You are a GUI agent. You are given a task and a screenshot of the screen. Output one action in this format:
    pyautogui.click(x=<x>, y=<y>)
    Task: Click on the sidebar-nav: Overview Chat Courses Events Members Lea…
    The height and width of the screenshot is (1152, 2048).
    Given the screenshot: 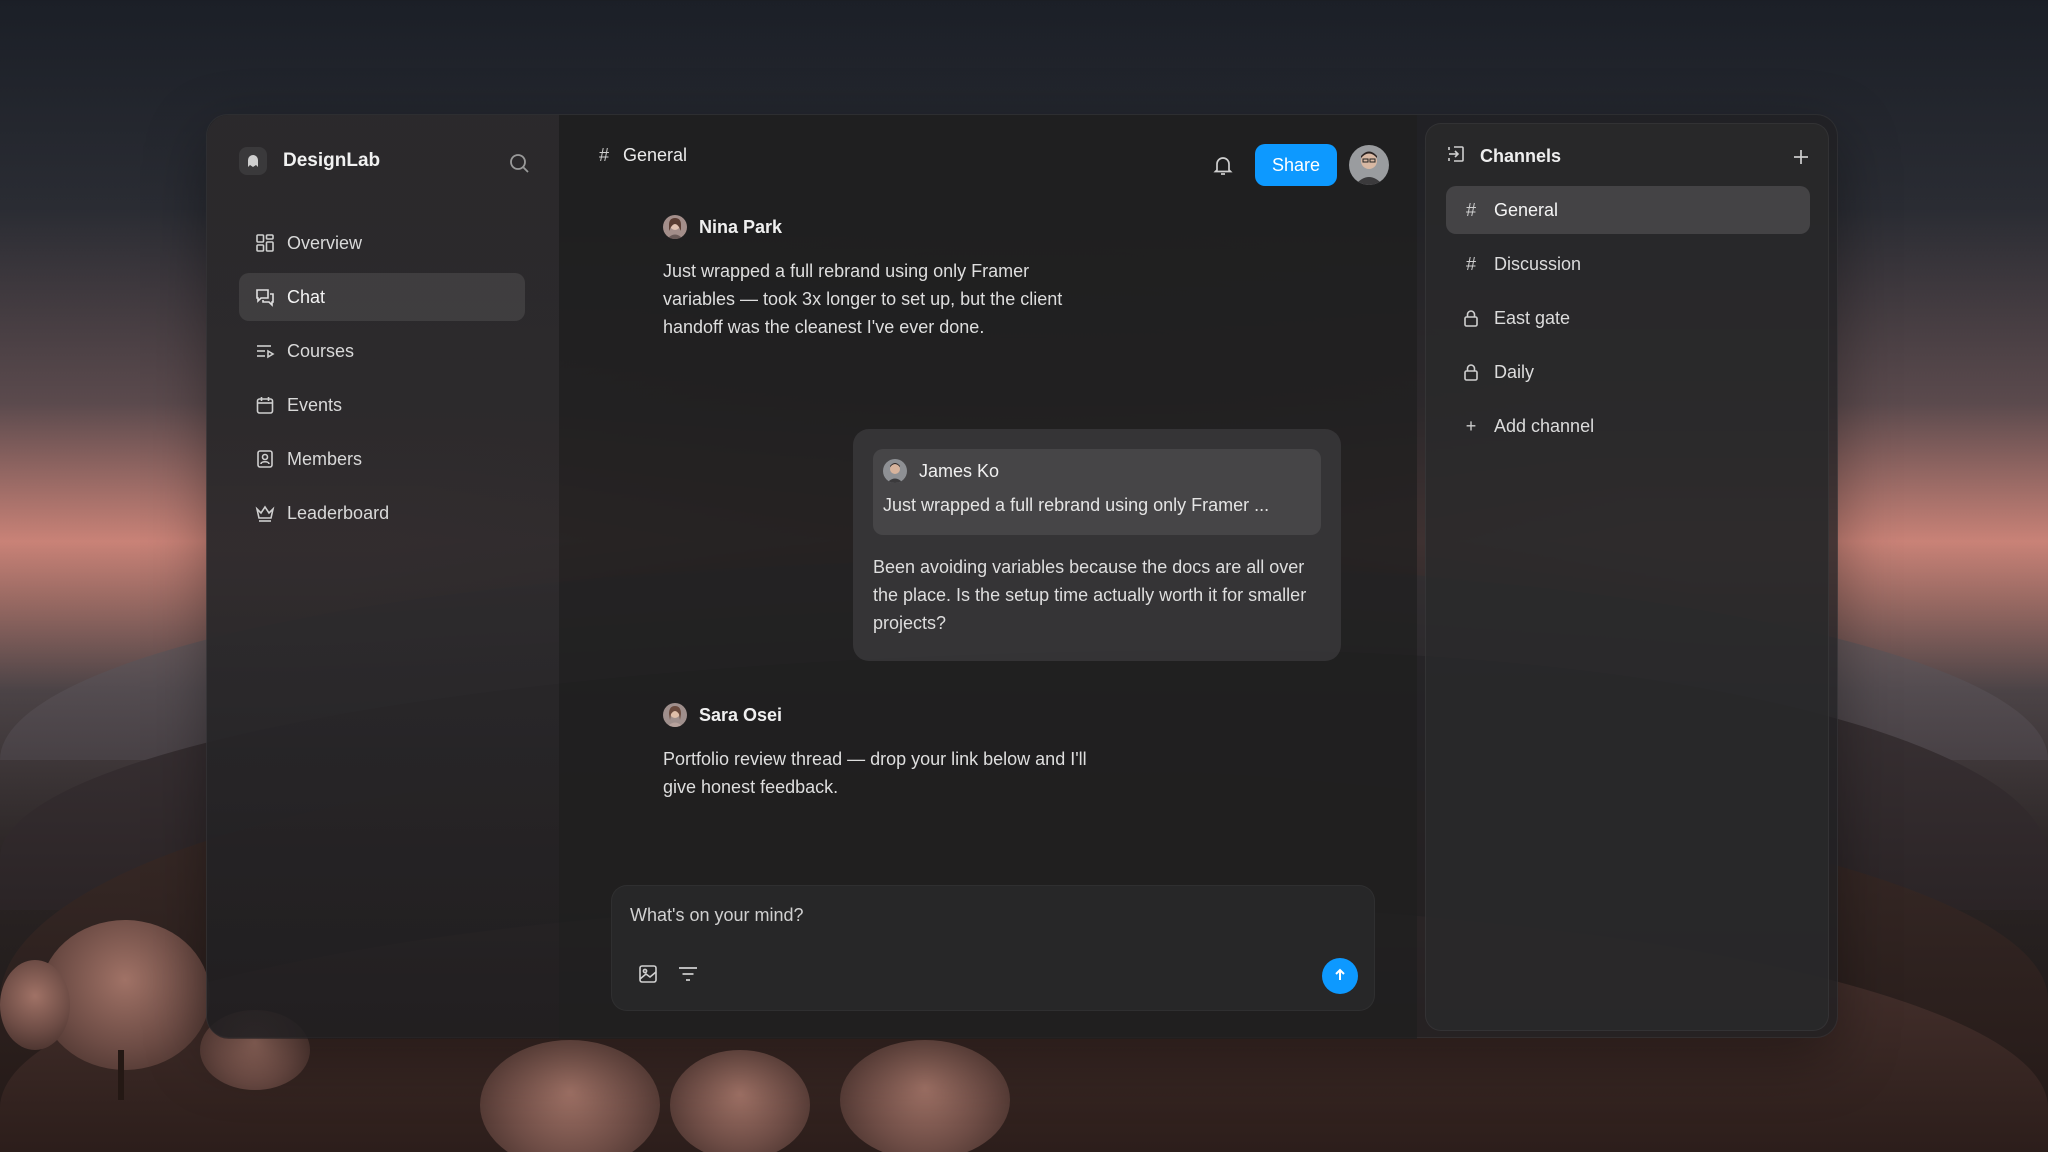 What is the action you would take?
    pyautogui.click(x=382, y=381)
    